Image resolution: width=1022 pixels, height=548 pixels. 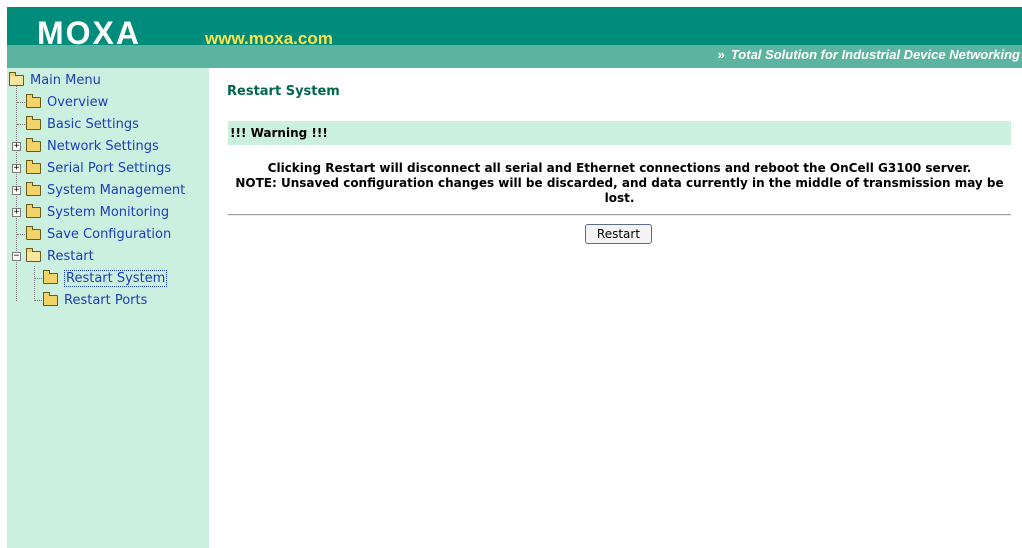 What do you see at coordinates (34, 283) in the screenshot?
I see `tree-line` at bounding box center [34, 283].